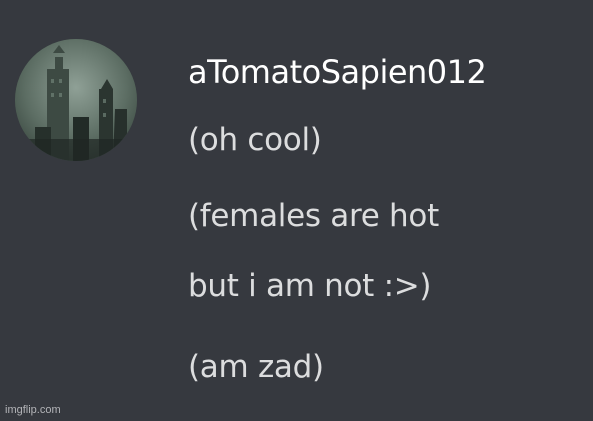 This screenshot has width=593, height=421. I want to click on message-line: (females are hot, so click(313, 216).